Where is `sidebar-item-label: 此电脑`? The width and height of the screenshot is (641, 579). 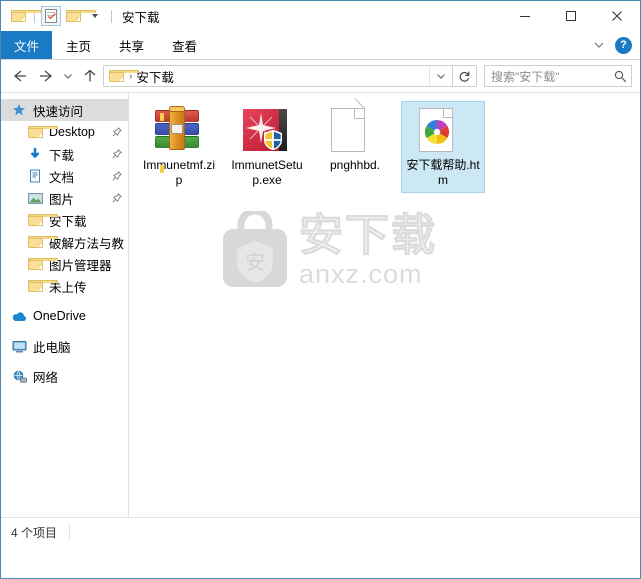 sidebar-item-label: 此电脑 is located at coordinates (52, 347).